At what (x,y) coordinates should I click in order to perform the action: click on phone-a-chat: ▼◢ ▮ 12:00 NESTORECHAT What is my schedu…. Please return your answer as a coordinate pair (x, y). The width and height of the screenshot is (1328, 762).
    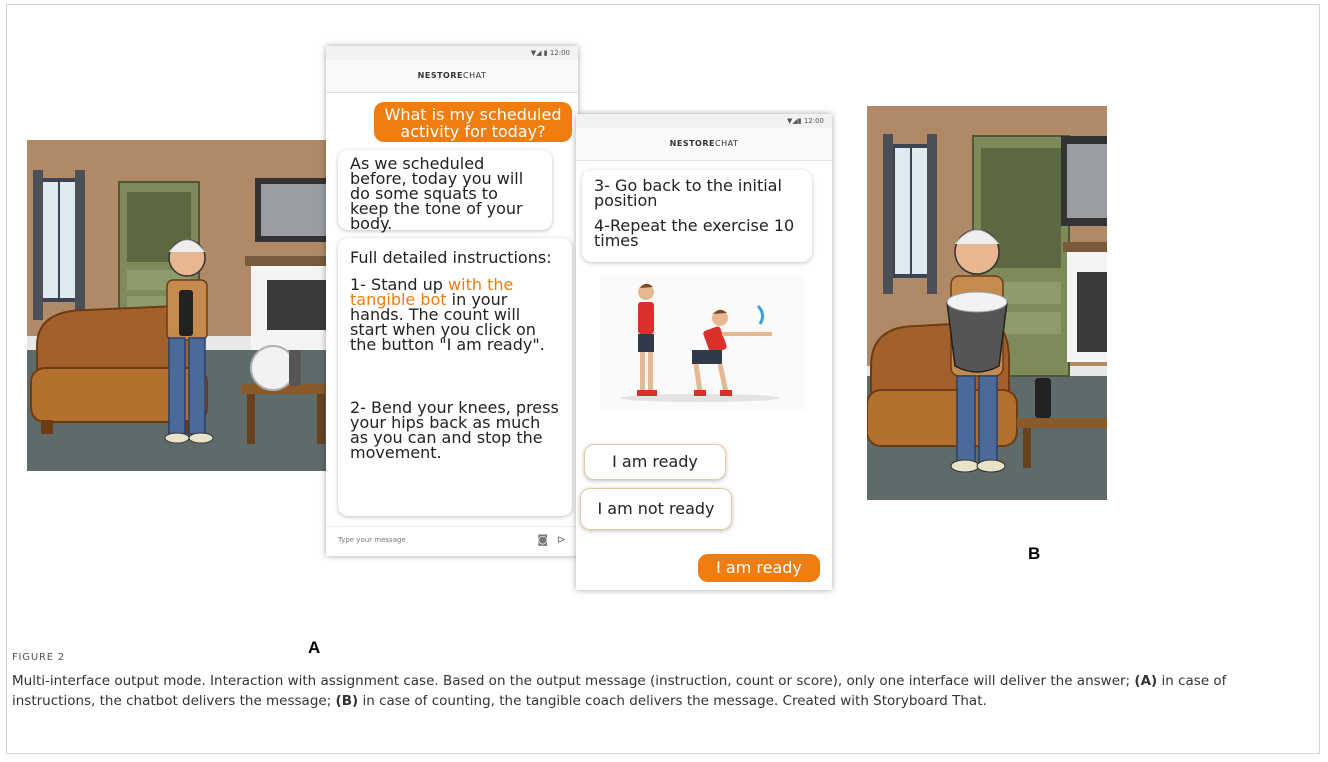
    Looking at the image, I should click on (452, 301).